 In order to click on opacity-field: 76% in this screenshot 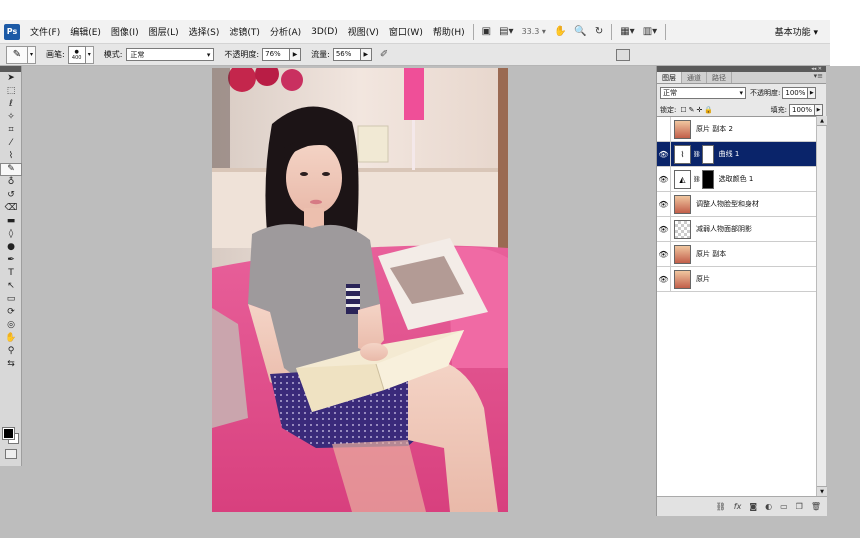, I will do `click(276, 54)`.